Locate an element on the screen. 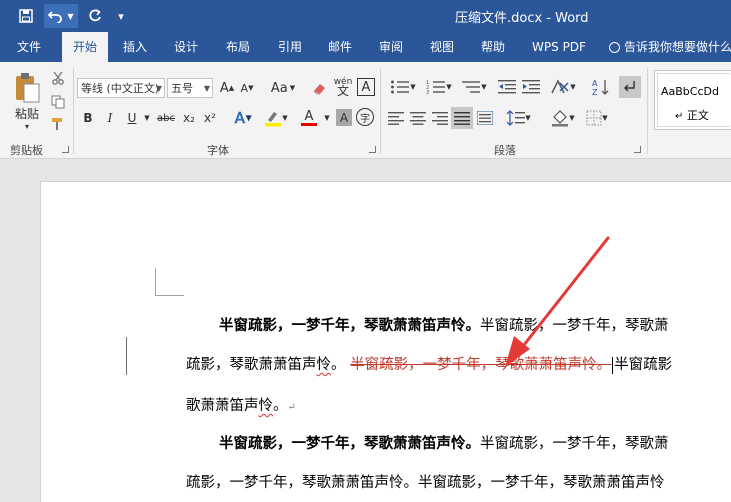  annotation-arrow is located at coordinates (557, 301).